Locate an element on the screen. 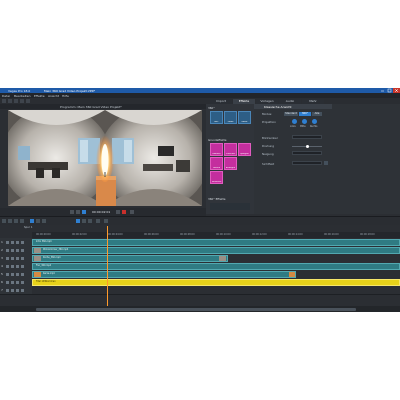 This screenshot has width=400, height=400. reset-icon is located at coordinates (326, 163).